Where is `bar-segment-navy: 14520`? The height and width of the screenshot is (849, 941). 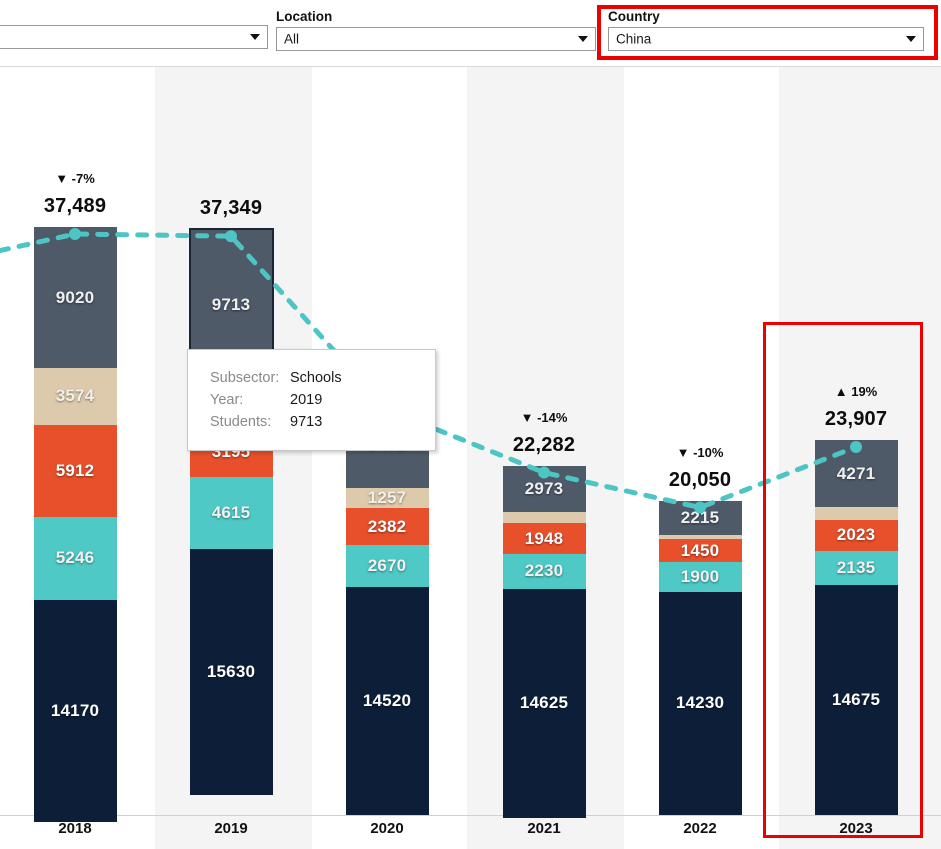 bar-segment-navy: 14520 is located at coordinates (387, 701).